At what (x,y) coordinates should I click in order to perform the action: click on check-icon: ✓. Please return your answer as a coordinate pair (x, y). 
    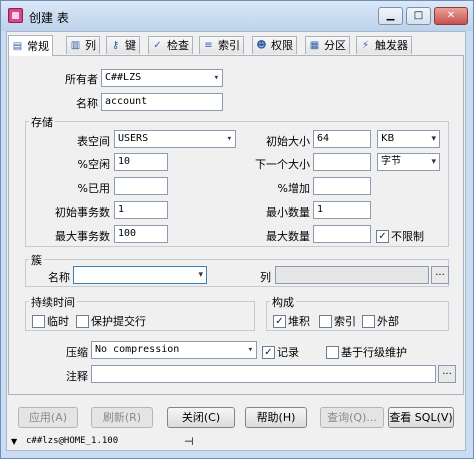
    Looking at the image, I should click on (157, 45).